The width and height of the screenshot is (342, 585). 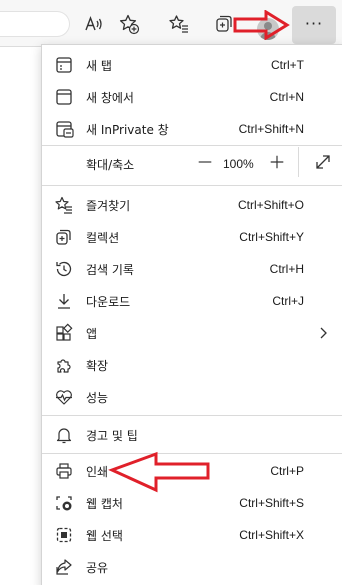 What do you see at coordinates (192, 503) in the screenshot?
I see `menu-item-web-capture: 웹 캡처 Ctrl+Shift+S` at bounding box center [192, 503].